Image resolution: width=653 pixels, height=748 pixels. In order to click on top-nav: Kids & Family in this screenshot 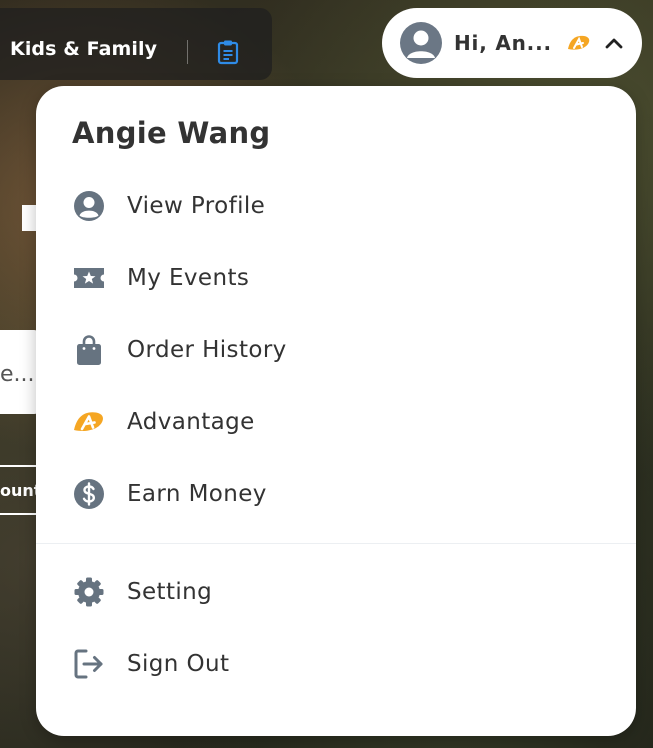, I will do `click(136, 44)`.